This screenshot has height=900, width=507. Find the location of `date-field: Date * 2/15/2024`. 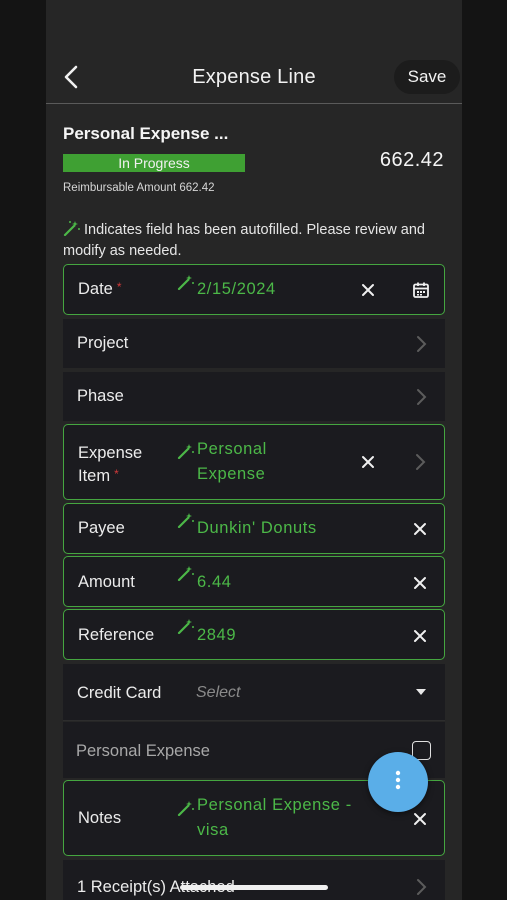

date-field: Date * 2/15/2024 is located at coordinates (254, 289).